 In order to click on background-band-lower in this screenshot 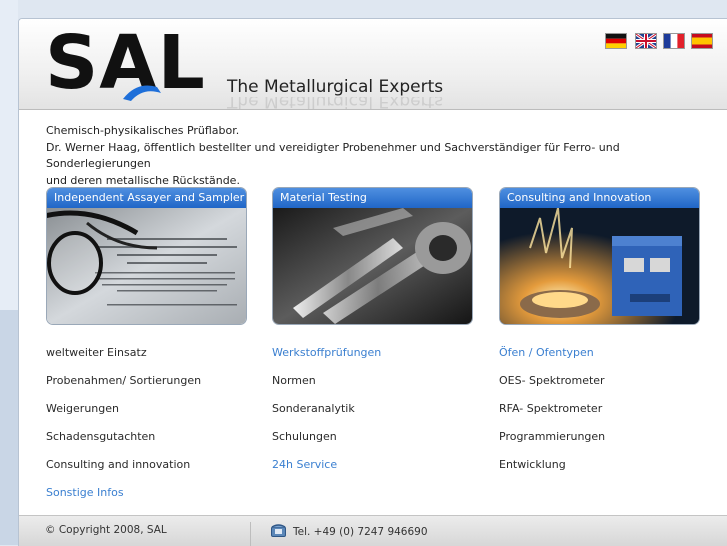, I will do `click(9, 427)`.